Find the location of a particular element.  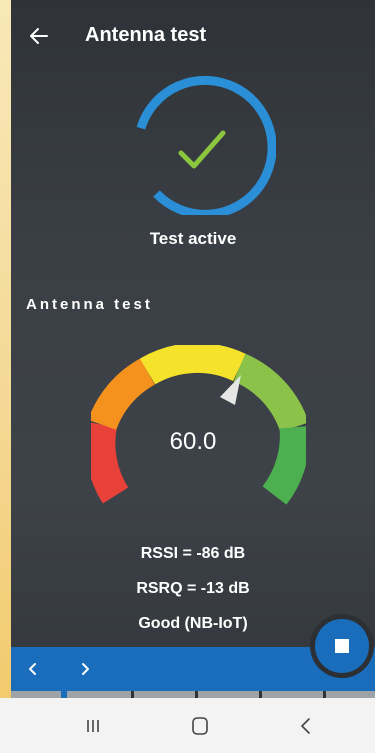

back-arrow-icon is located at coordinates (39, 36).